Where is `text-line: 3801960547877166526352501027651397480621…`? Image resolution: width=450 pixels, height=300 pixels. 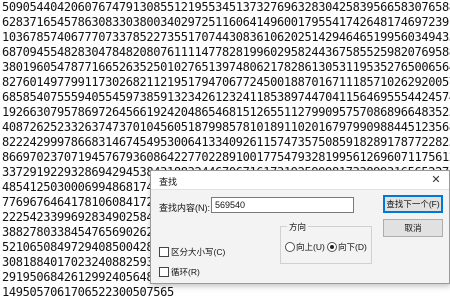
text-line: 3801960547877166526352501027651397480621… is located at coordinates (226, 67).